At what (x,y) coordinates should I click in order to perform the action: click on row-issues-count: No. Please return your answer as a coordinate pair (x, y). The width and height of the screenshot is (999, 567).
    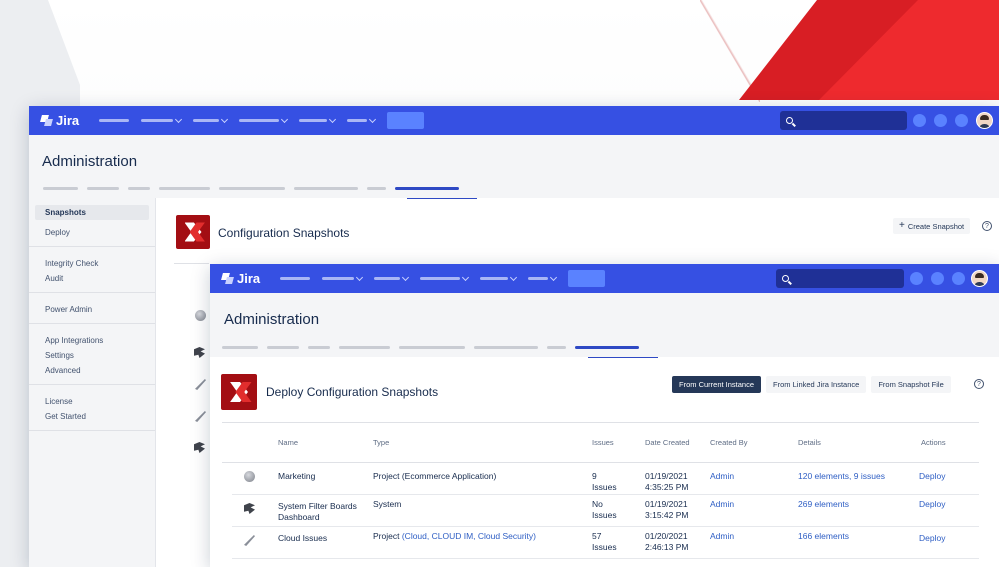
    Looking at the image, I should click on (597, 504).